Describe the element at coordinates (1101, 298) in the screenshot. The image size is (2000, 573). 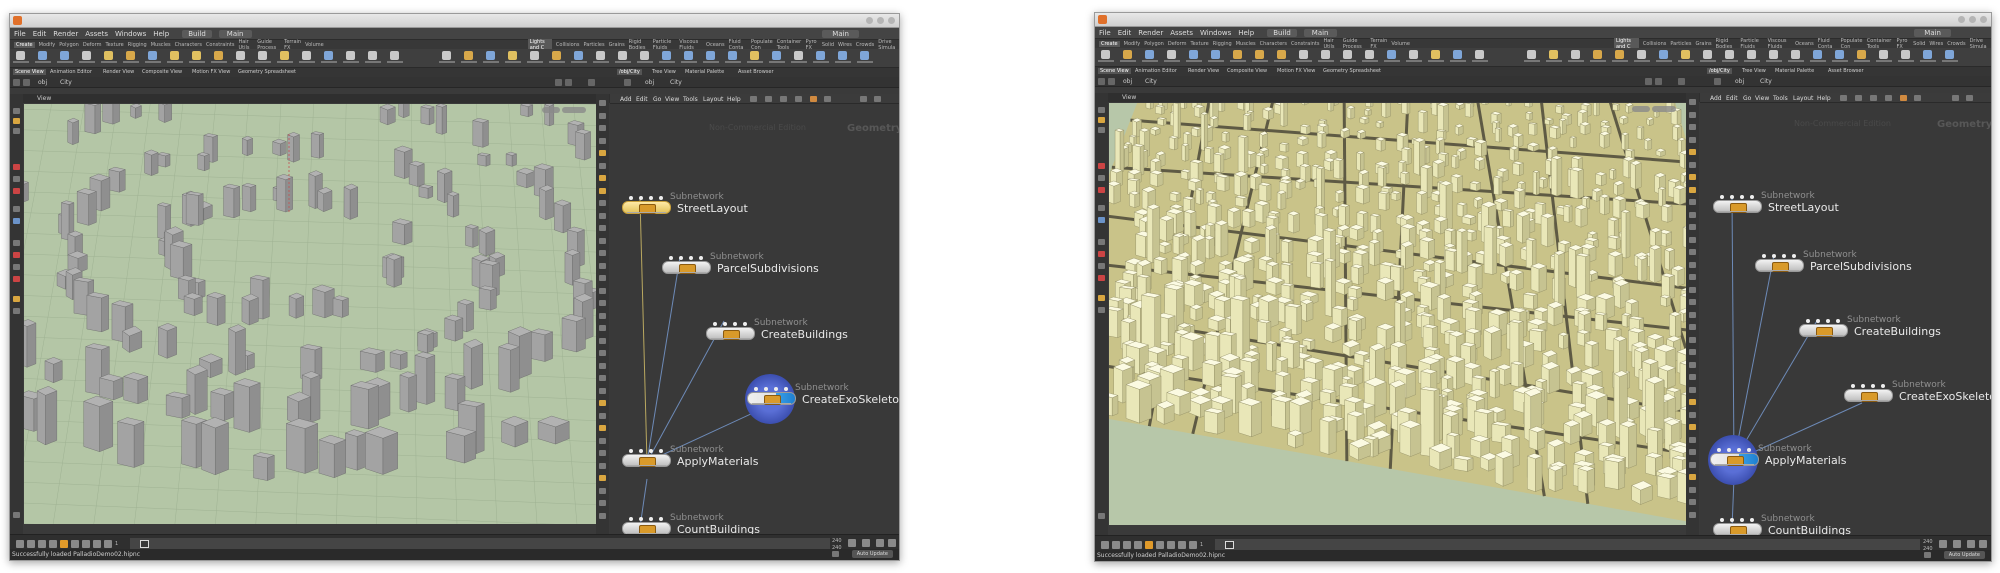
I see `lock-icon` at that location.